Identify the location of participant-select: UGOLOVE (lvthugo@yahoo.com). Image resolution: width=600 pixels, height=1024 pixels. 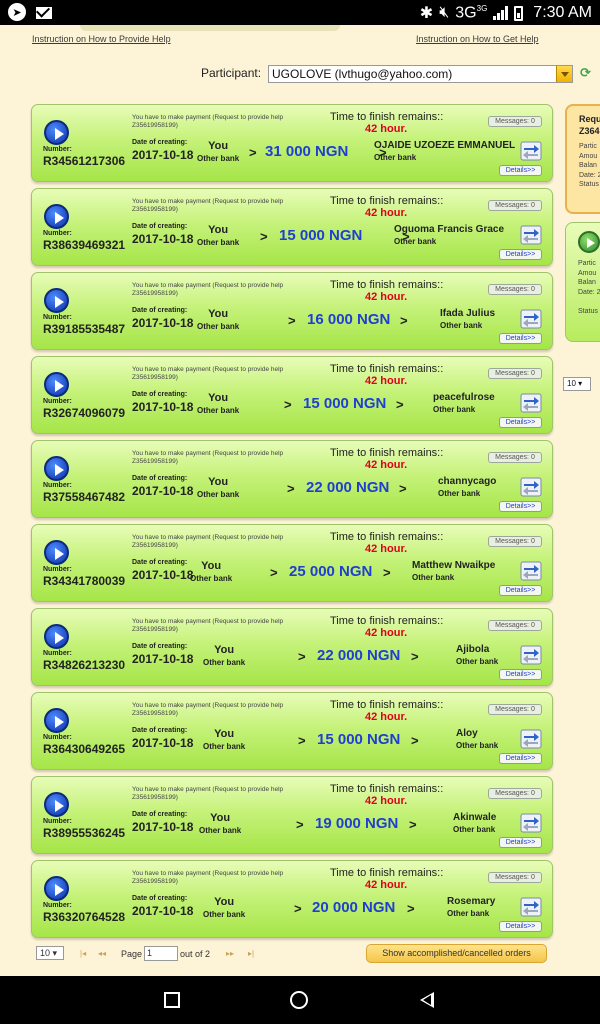
(420, 74).